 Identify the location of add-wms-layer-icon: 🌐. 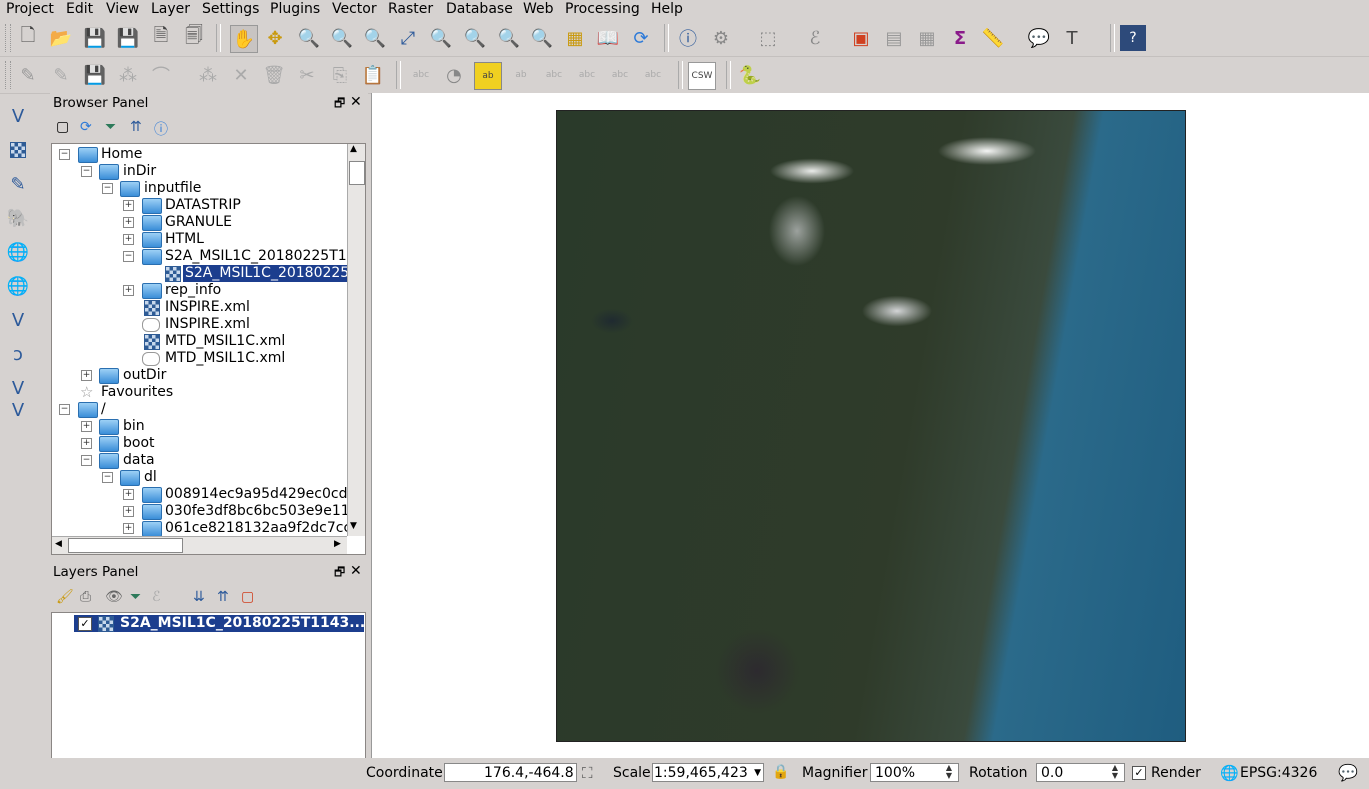
(18, 252).